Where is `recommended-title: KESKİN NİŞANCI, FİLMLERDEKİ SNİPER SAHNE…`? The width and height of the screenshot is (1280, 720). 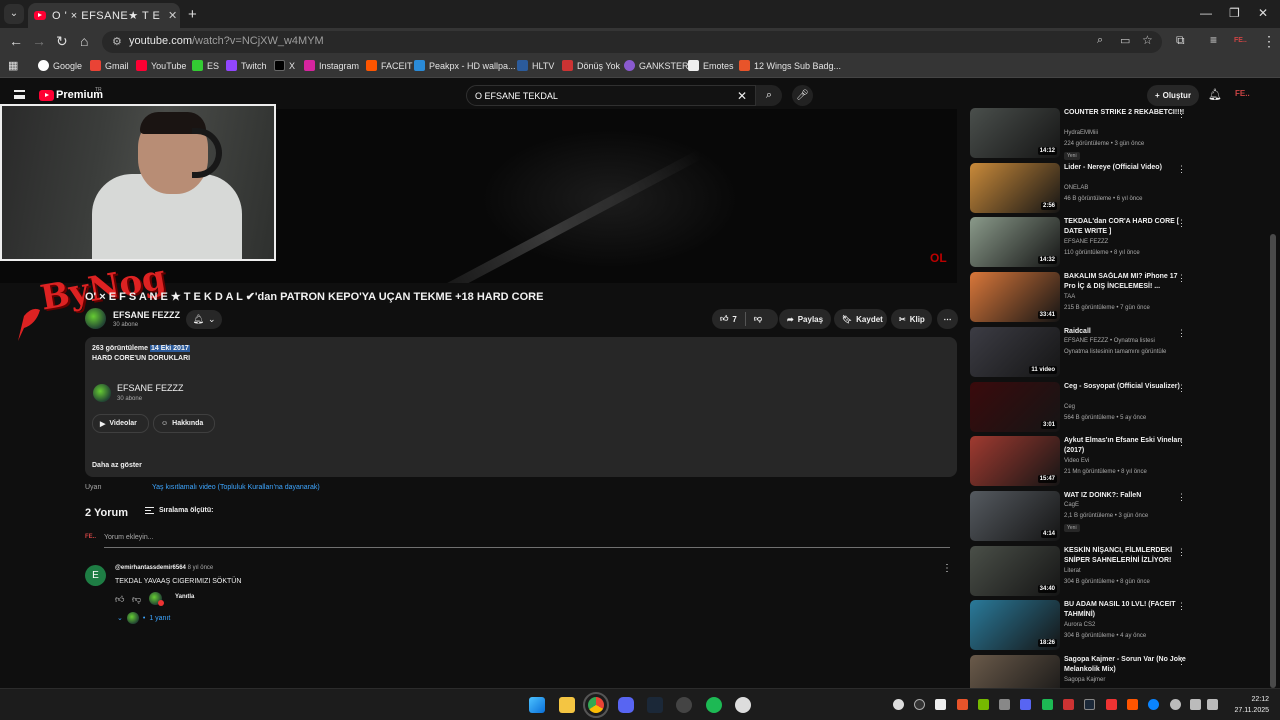
recommended-title: KESKİN NİŞANCI, FİLMLERDEKİ SNİPER SAHNE… is located at coordinates (1125, 556).